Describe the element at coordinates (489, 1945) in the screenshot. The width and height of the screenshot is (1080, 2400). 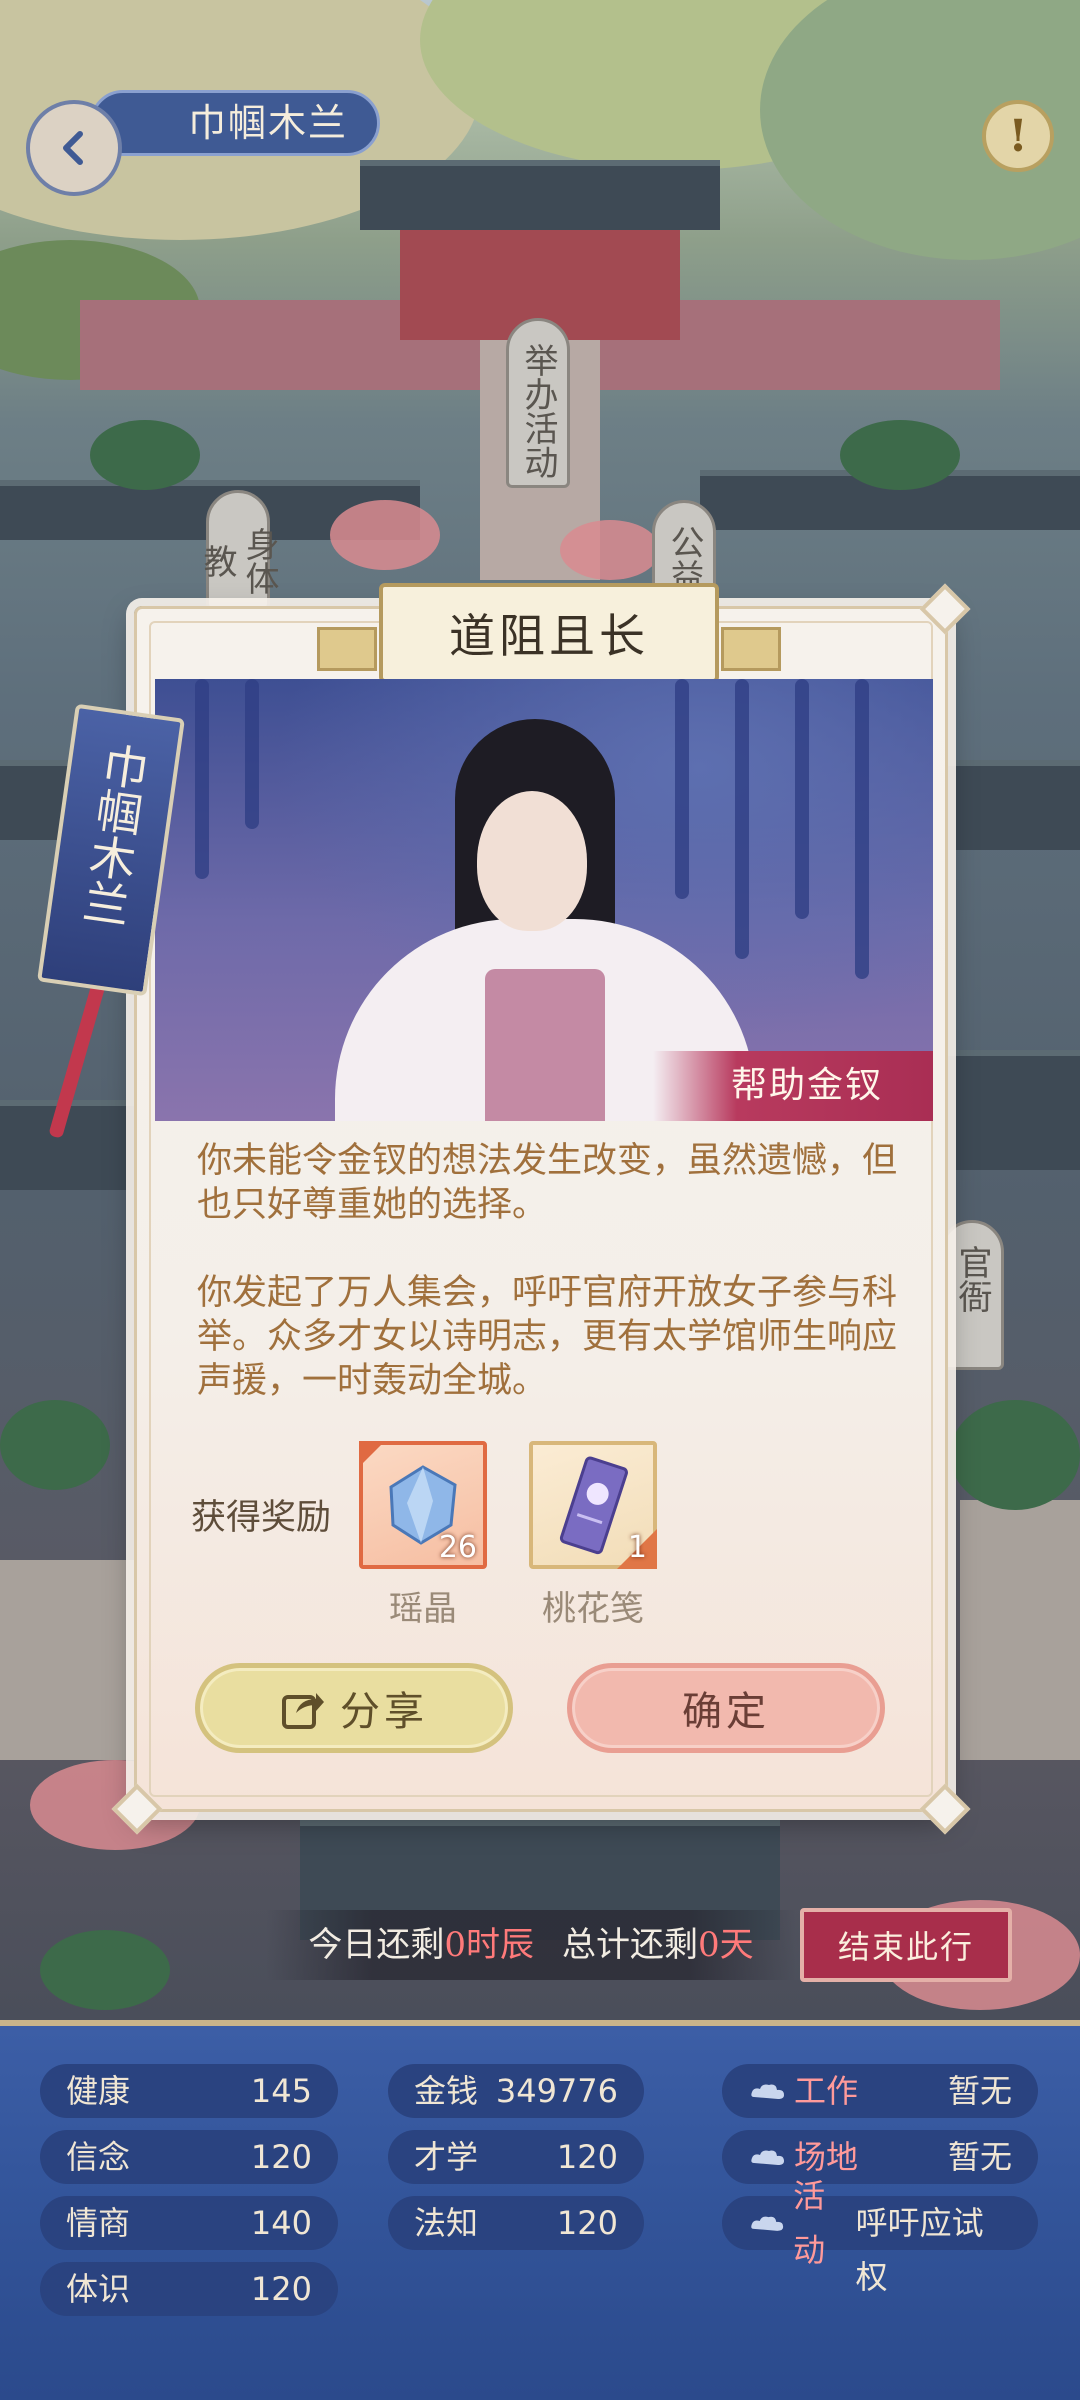
I see `today-value: 0时辰` at that location.